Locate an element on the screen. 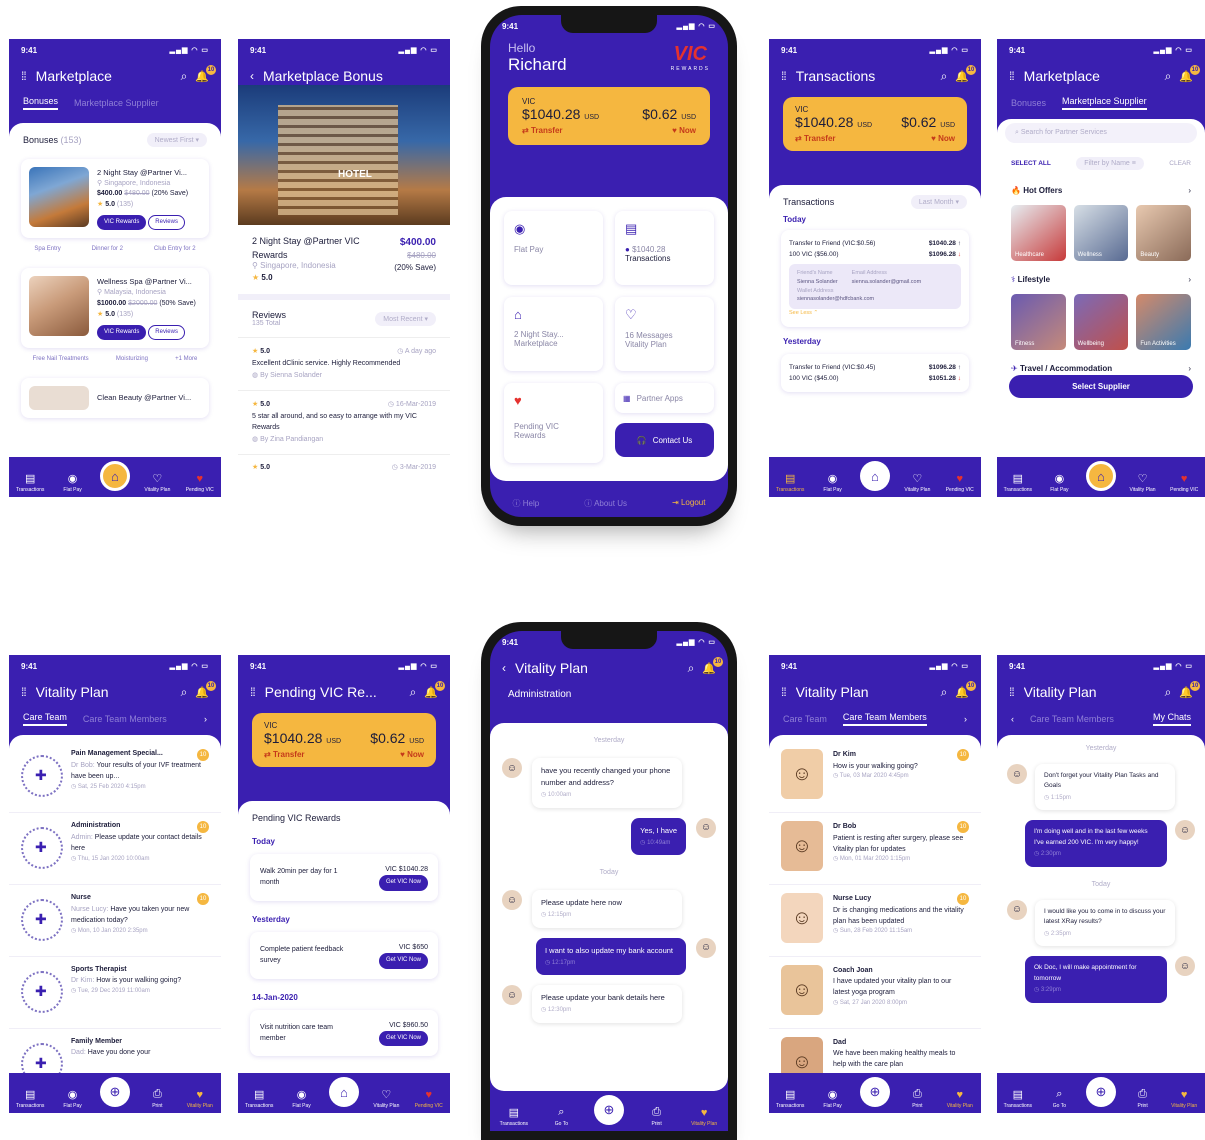 The height and width of the screenshot is (1140, 1205). category-healthcare: Healthcare is located at coordinates (1038, 233).